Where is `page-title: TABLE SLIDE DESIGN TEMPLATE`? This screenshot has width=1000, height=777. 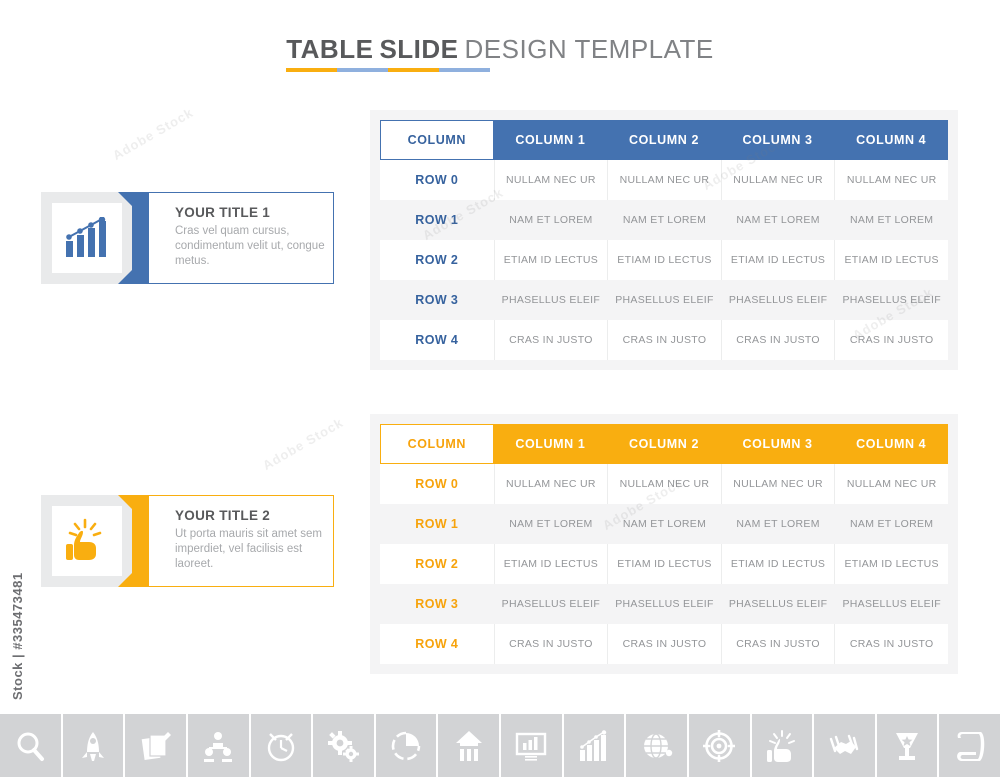
page-title: TABLE SLIDE DESIGN TEMPLATE is located at coordinates (500, 53).